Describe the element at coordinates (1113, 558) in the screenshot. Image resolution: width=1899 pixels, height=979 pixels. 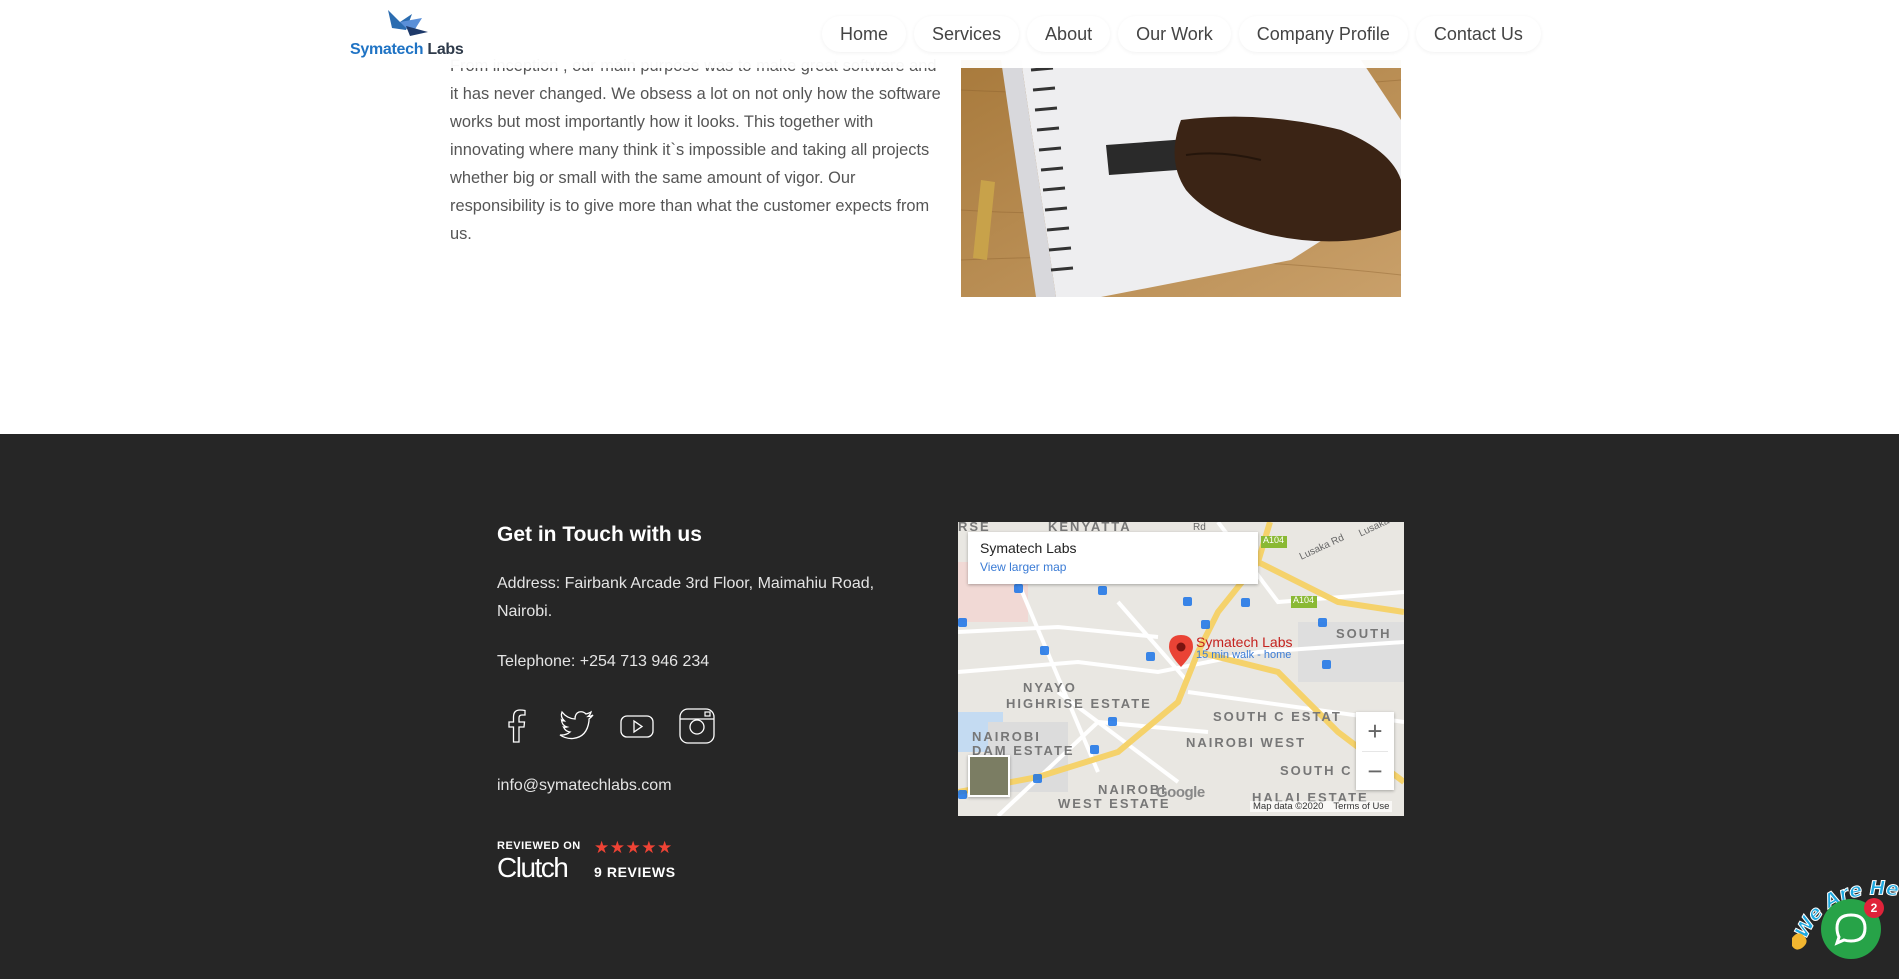
I see `map-info-card: Symatech Labs View larger map` at that location.